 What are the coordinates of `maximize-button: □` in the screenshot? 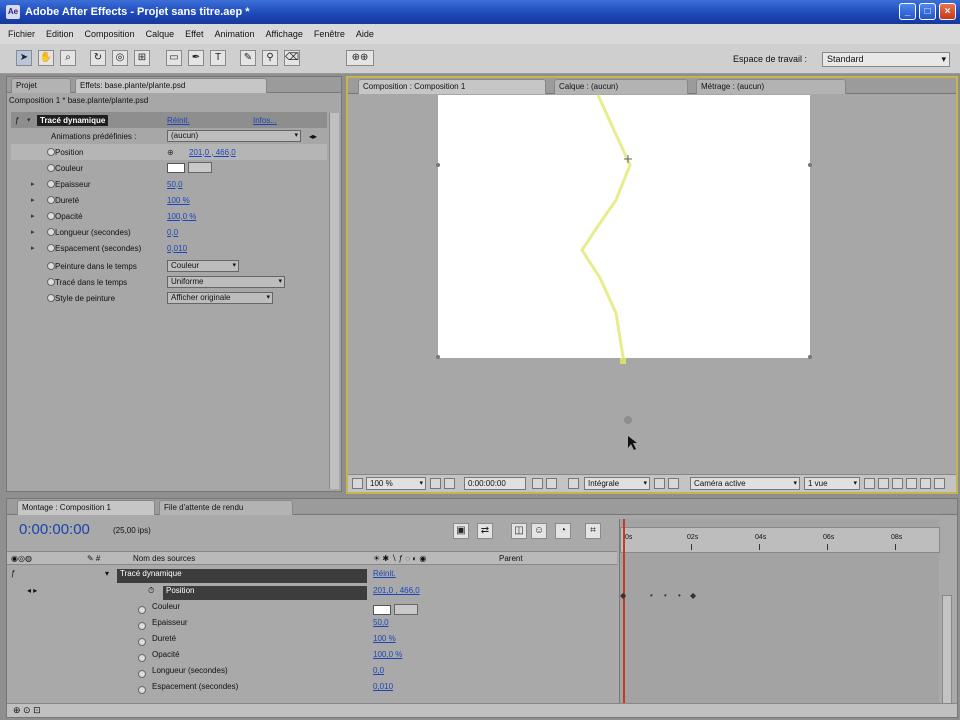 It's located at (927, 11).